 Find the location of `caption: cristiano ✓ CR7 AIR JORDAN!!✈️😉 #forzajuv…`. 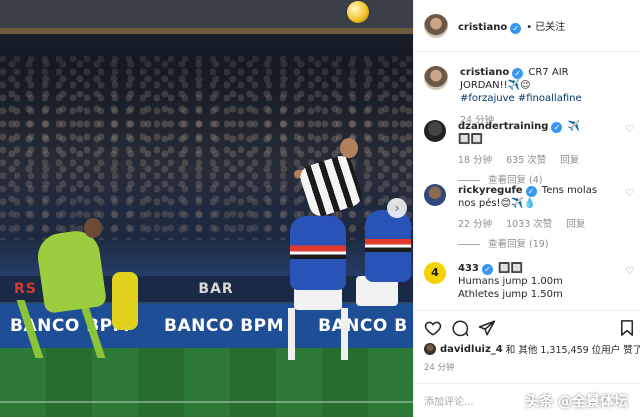

caption: cristiano ✓ CR7 AIR JORDAN!!✈️😉 #forzajuv… is located at coordinates (529, 96).